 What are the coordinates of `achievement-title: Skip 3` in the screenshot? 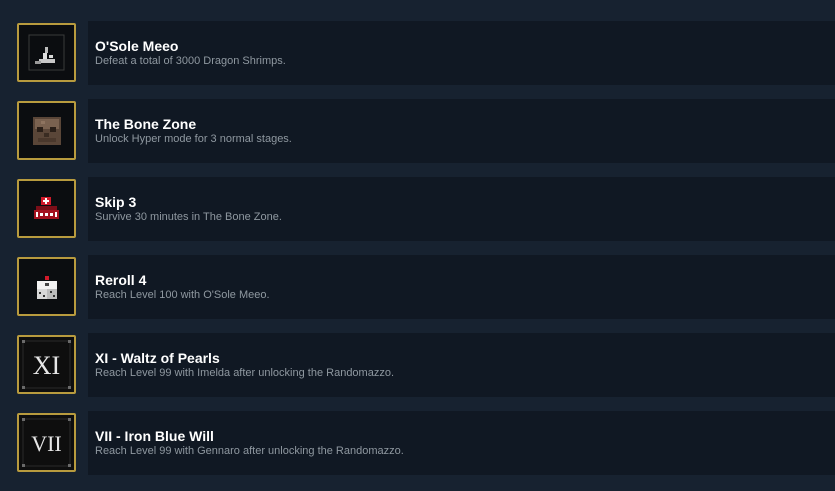 It's located at (116, 202).